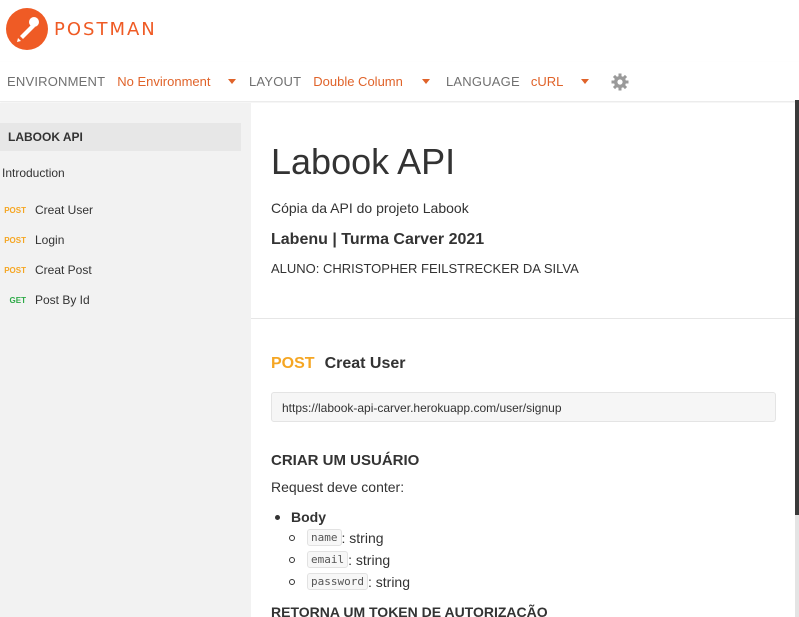 This screenshot has height=617, width=799. What do you see at coordinates (163, 81) in the screenshot?
I see `environment-value: No Environment` at bounding box center [163, 81].